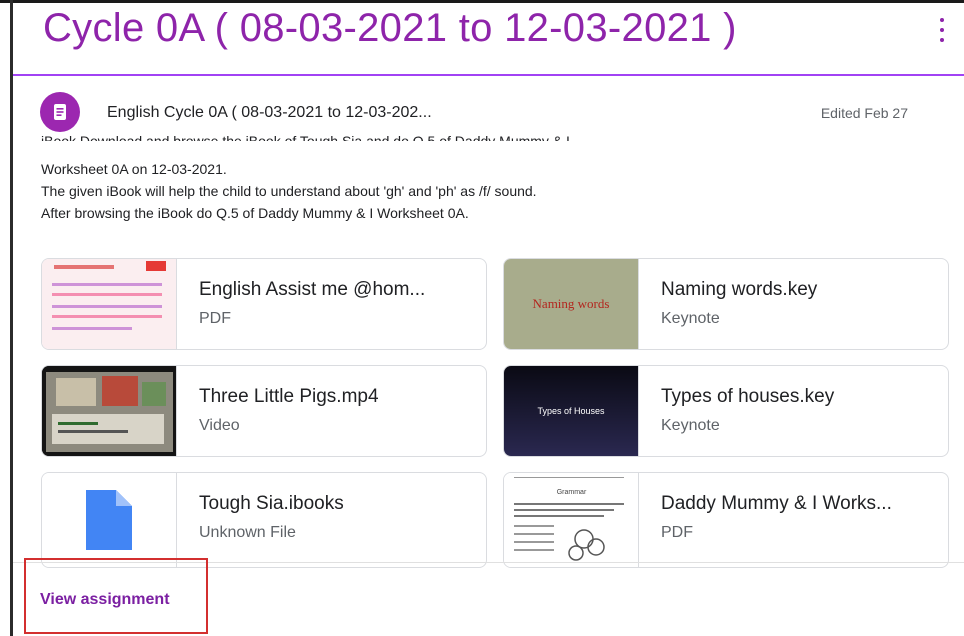 This screenshot has width=964, height=636. I want to click on attachment-card: Naming words Naming words.key Keynote, so click(726, 304).